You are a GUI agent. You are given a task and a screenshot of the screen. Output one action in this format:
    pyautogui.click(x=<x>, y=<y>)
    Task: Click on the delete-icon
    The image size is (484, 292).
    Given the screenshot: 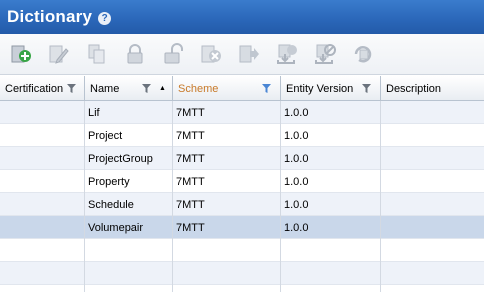 What is the action you would take?
    pyautogui.click(x=211, y=54)
    